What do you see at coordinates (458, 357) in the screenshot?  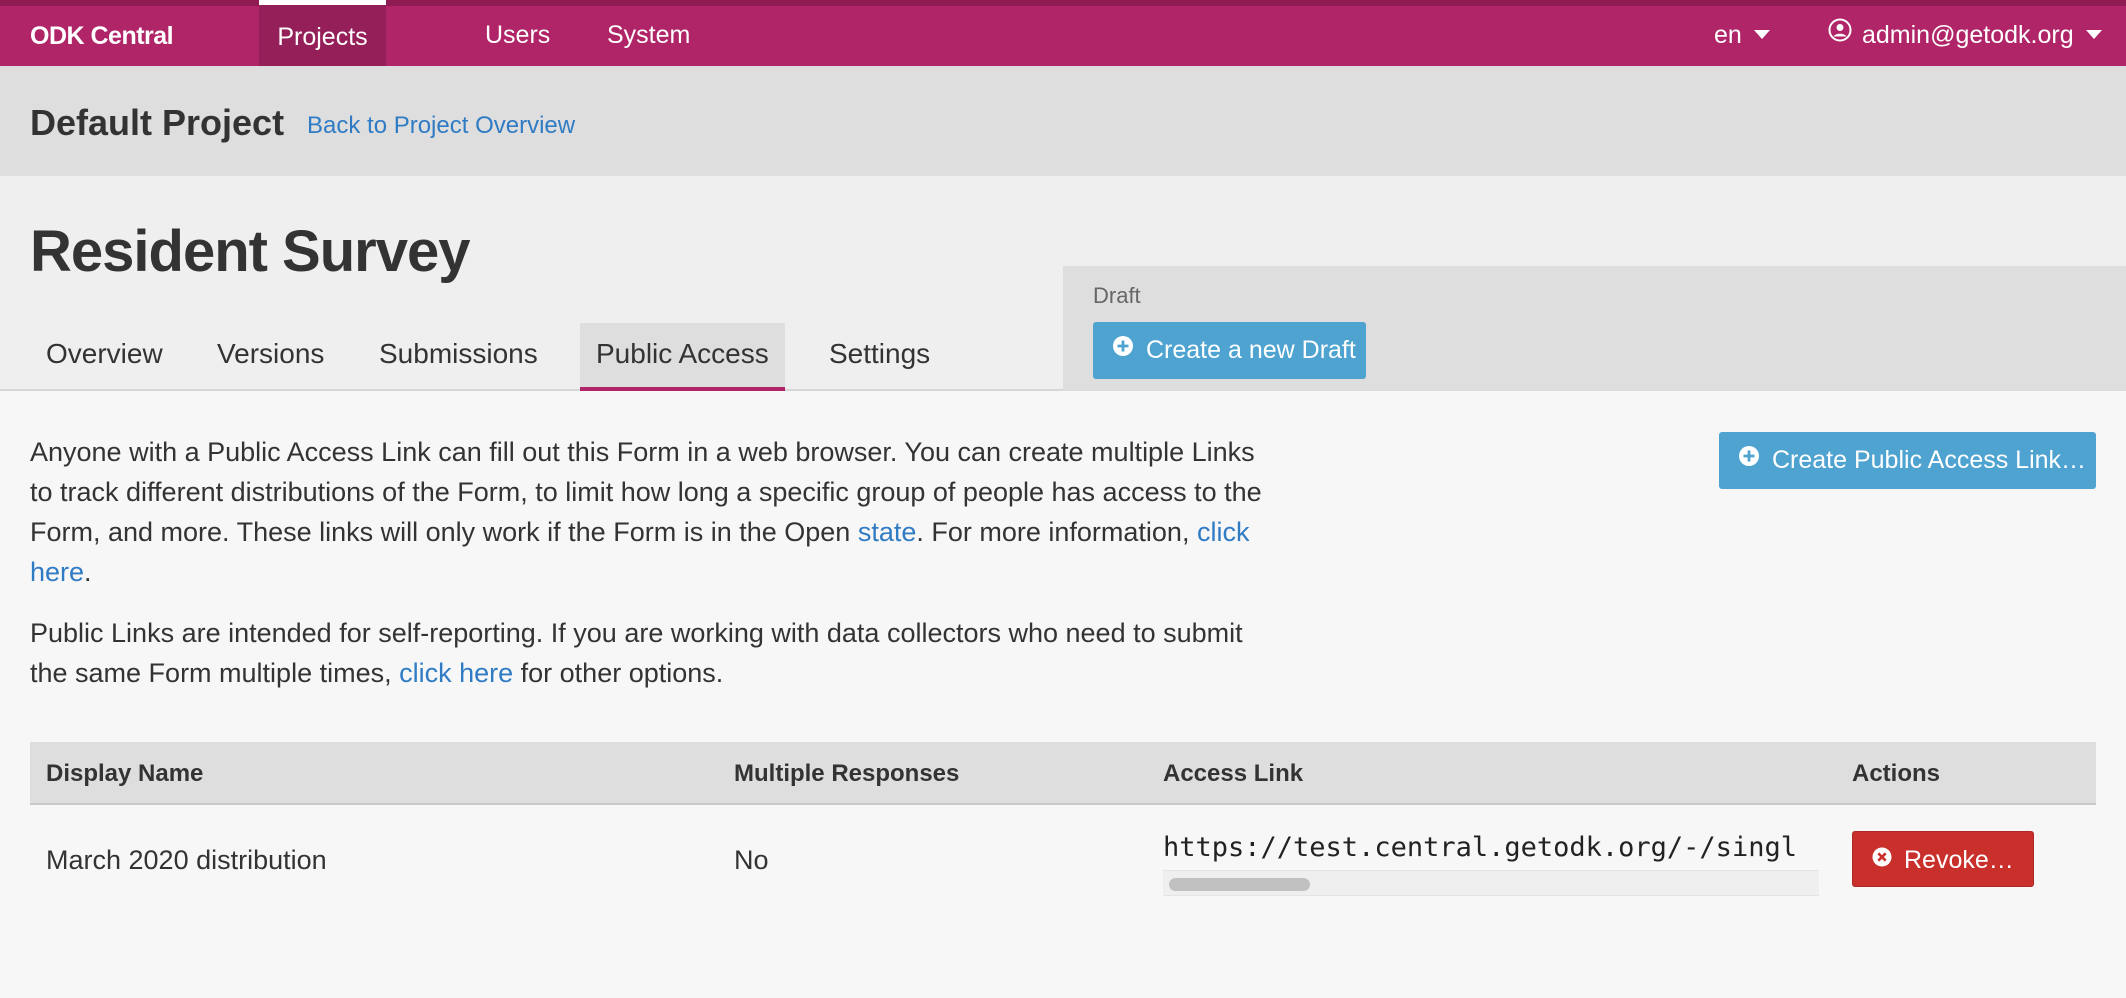 I see `tab-submissions: Submissions` at bounding box center [458, 357].